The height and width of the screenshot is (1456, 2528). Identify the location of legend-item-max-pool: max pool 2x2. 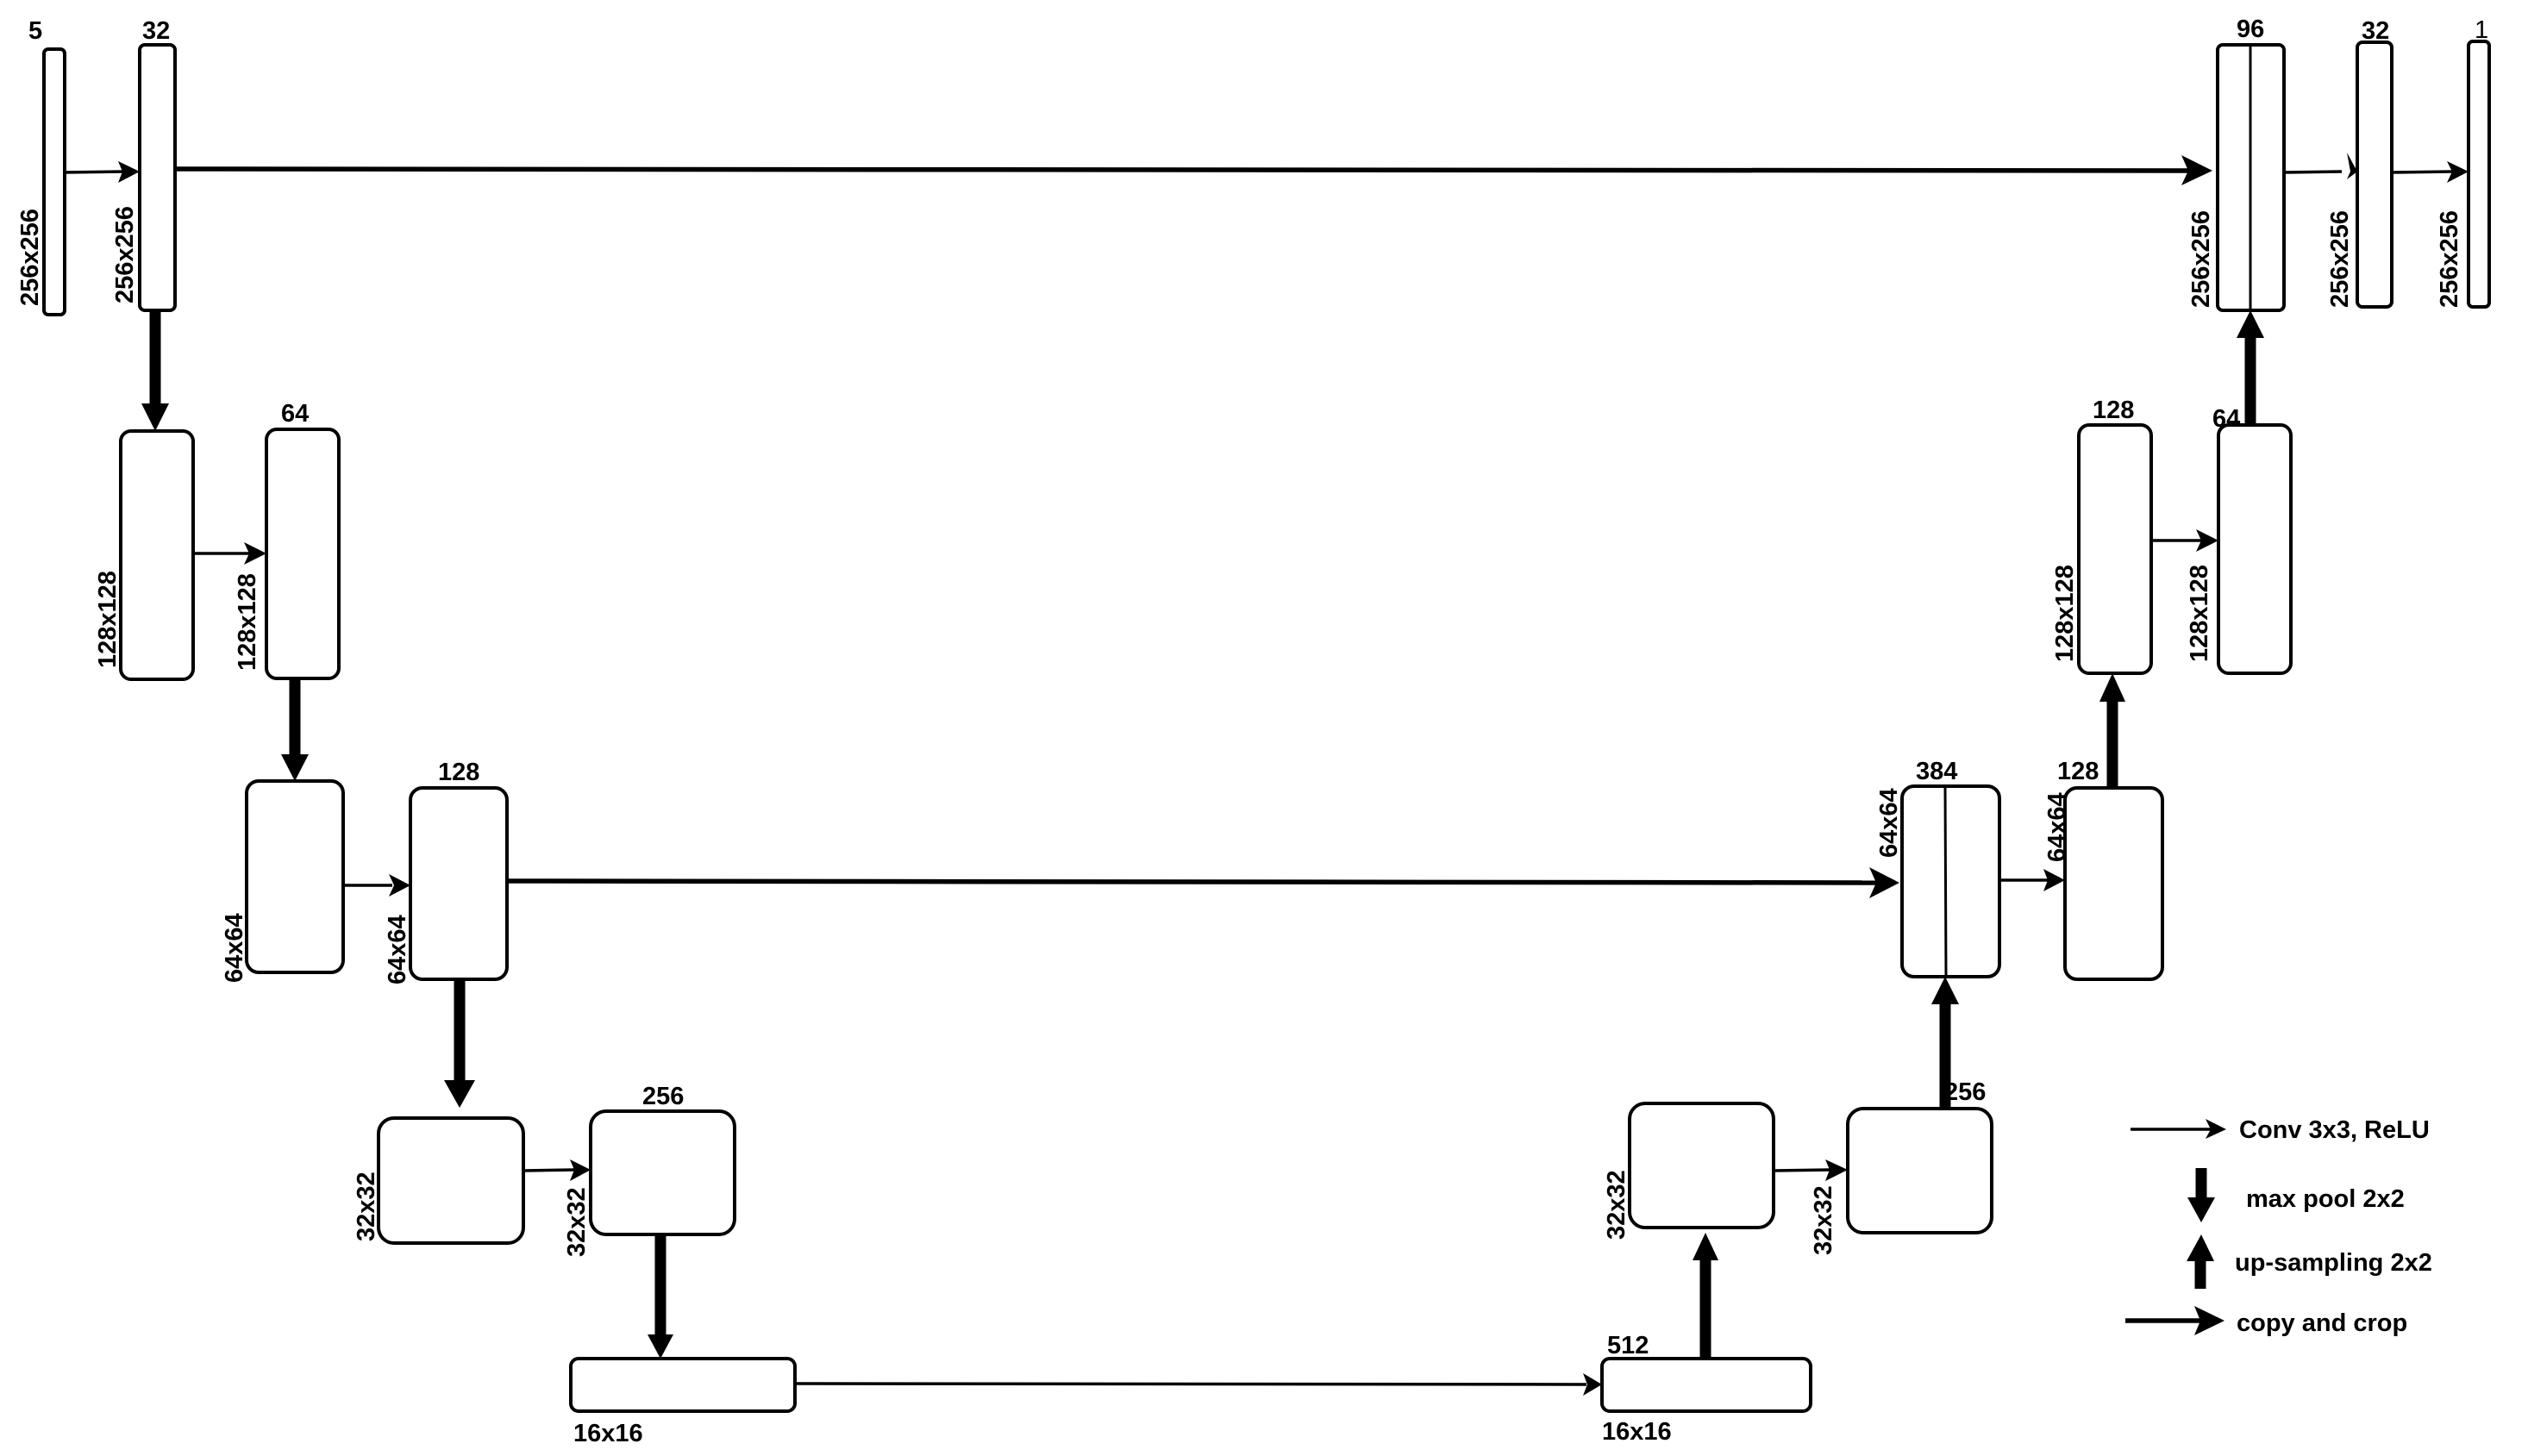
(2296, 1195).